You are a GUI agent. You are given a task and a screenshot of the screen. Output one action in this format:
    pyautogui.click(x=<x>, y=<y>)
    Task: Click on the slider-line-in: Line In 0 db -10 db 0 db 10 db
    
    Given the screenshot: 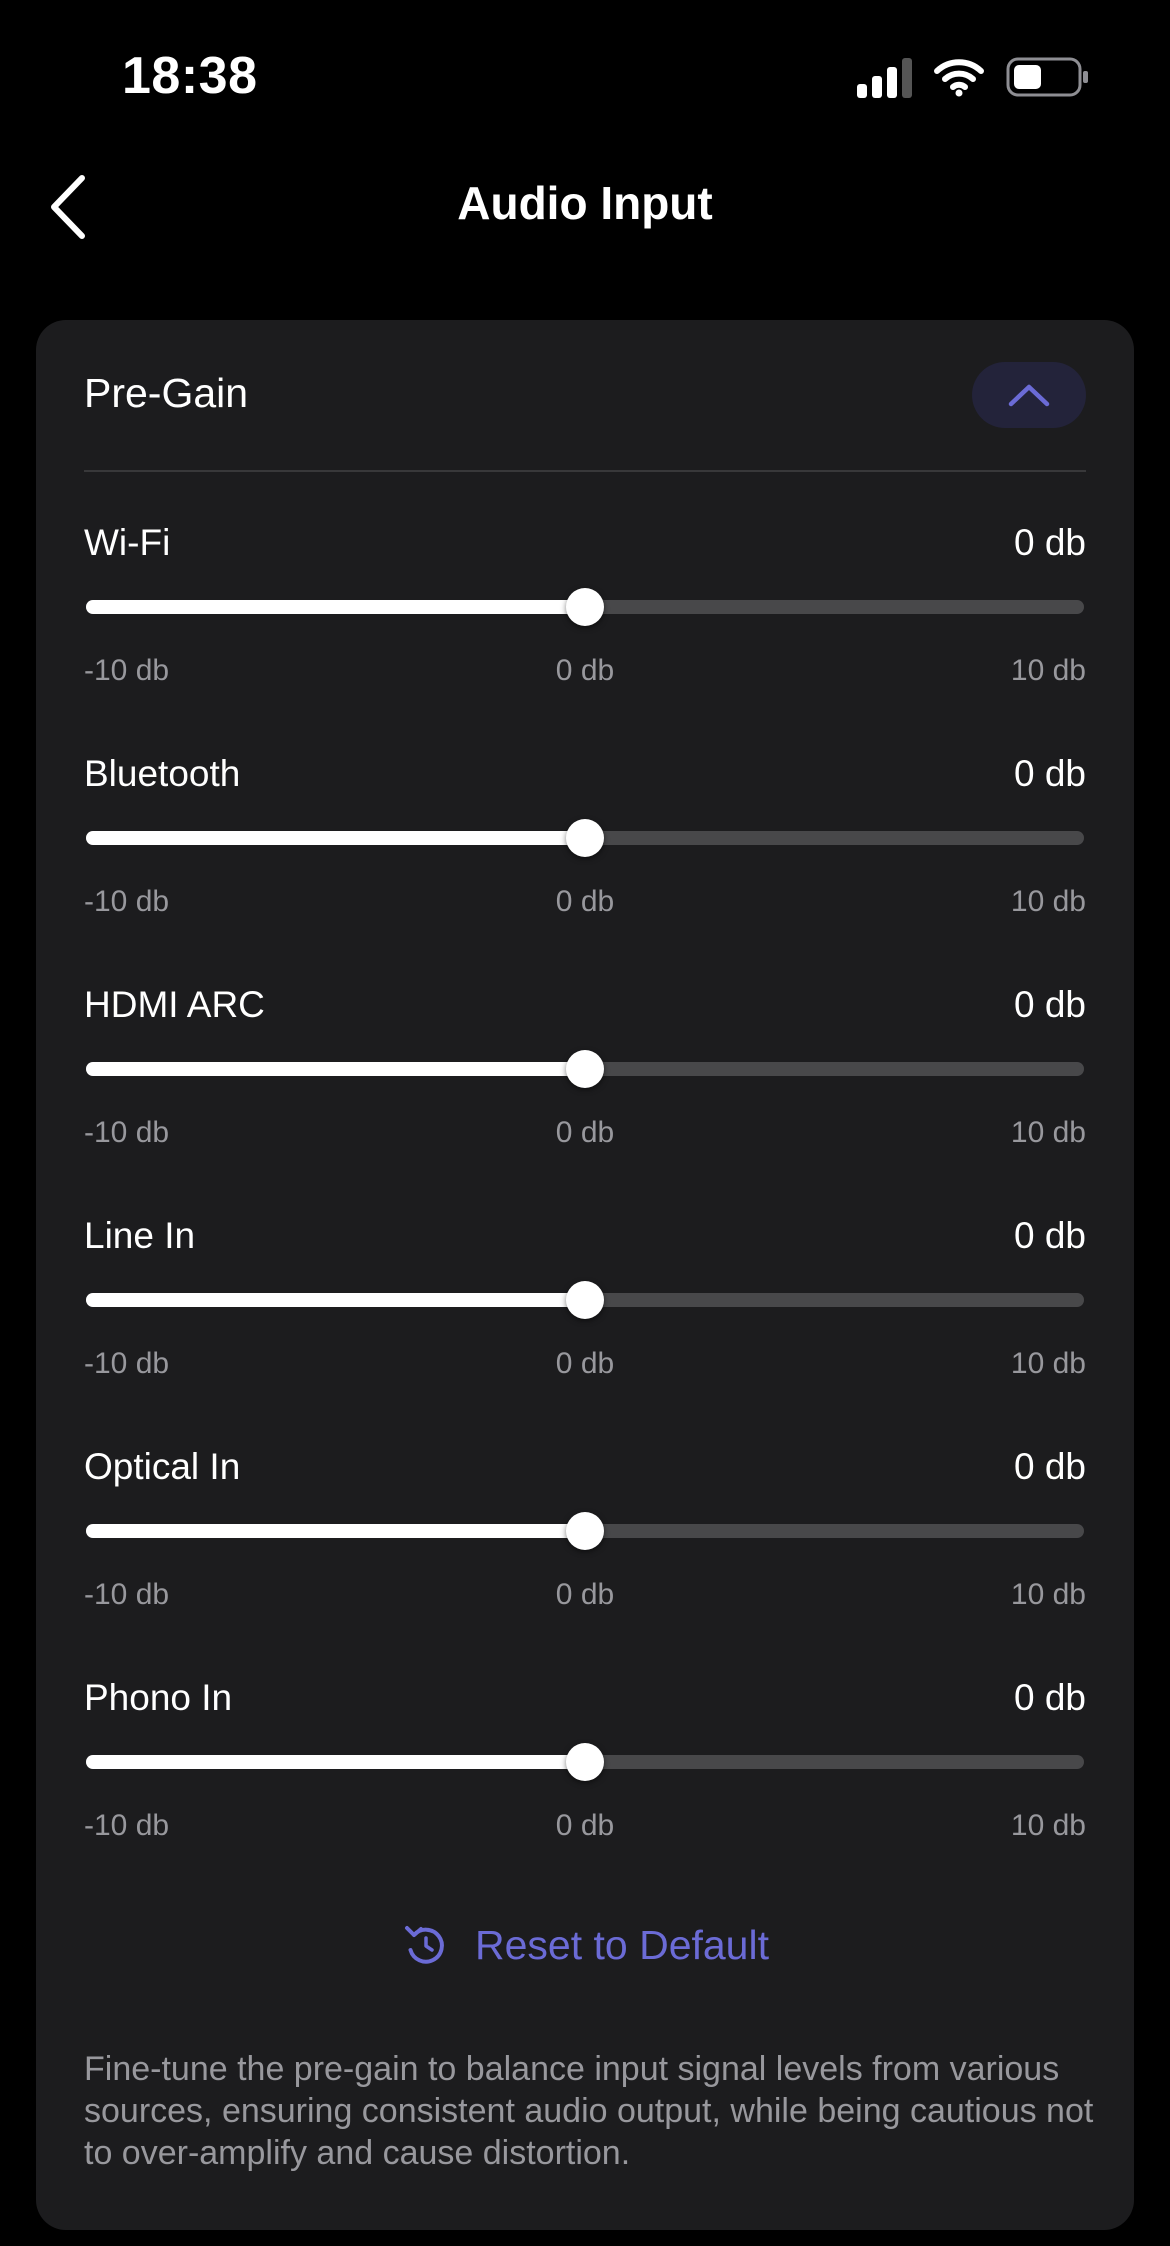 What is the action you would take?
    pyautogui.click(x=585, y=1310)
    